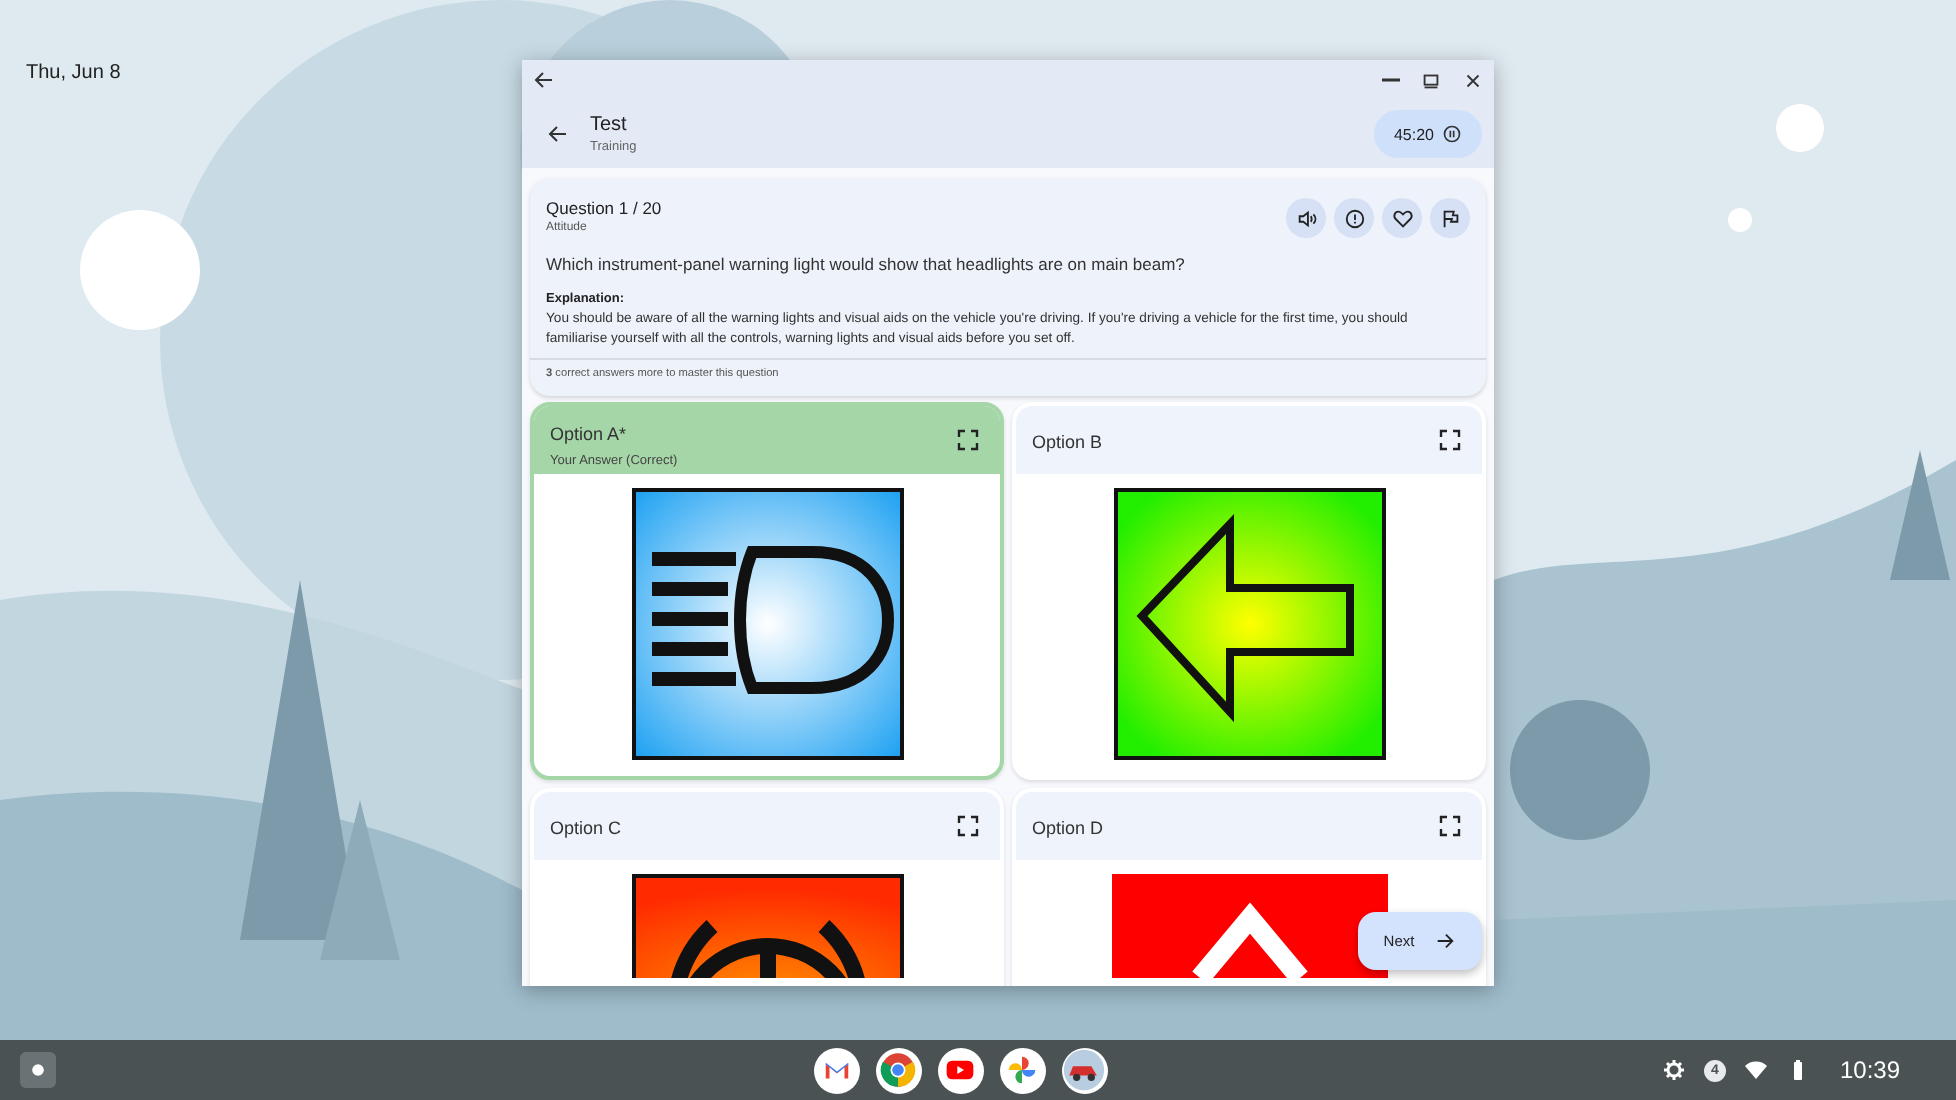  I want to click on question-number: Question 1 / 20, so click(604, 208).